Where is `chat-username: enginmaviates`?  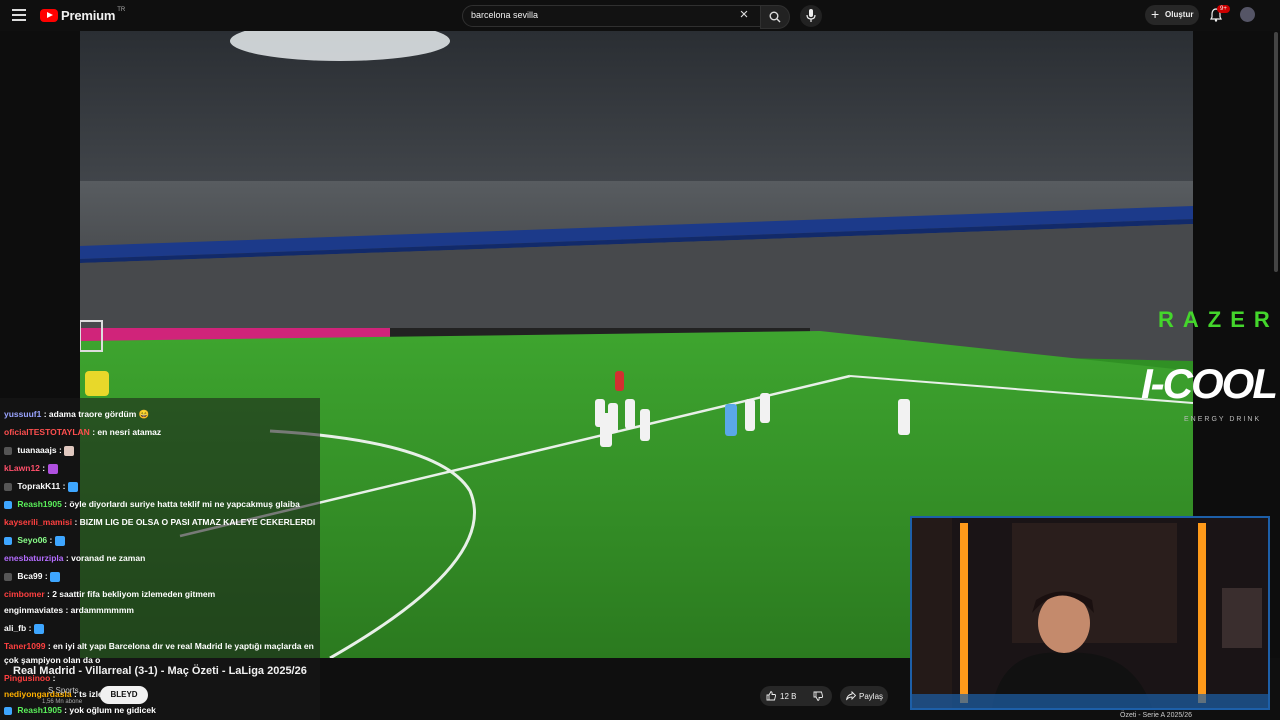 chat-username: enginmaviates is located at coordinates (34, 610).